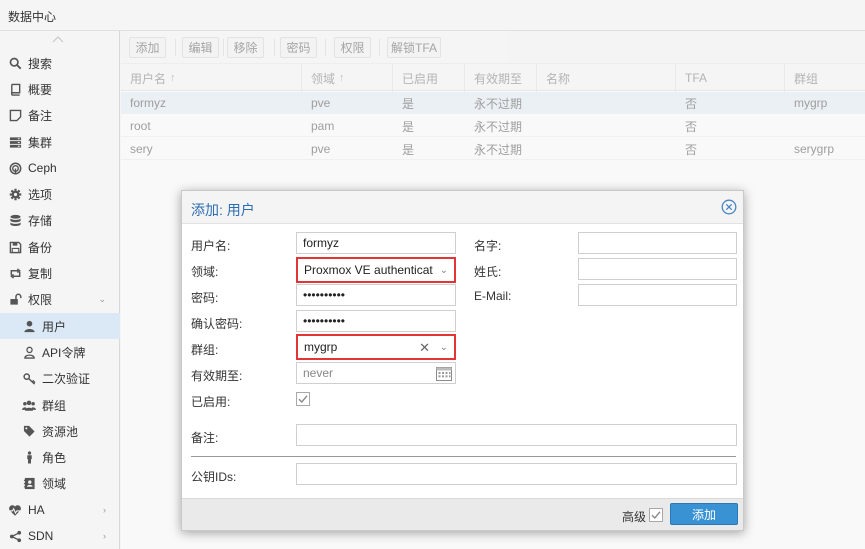  What do you see at coordinates (704, 514) in the screenshot?
I see `add-button: 添加` at bounding box center [704, 514].